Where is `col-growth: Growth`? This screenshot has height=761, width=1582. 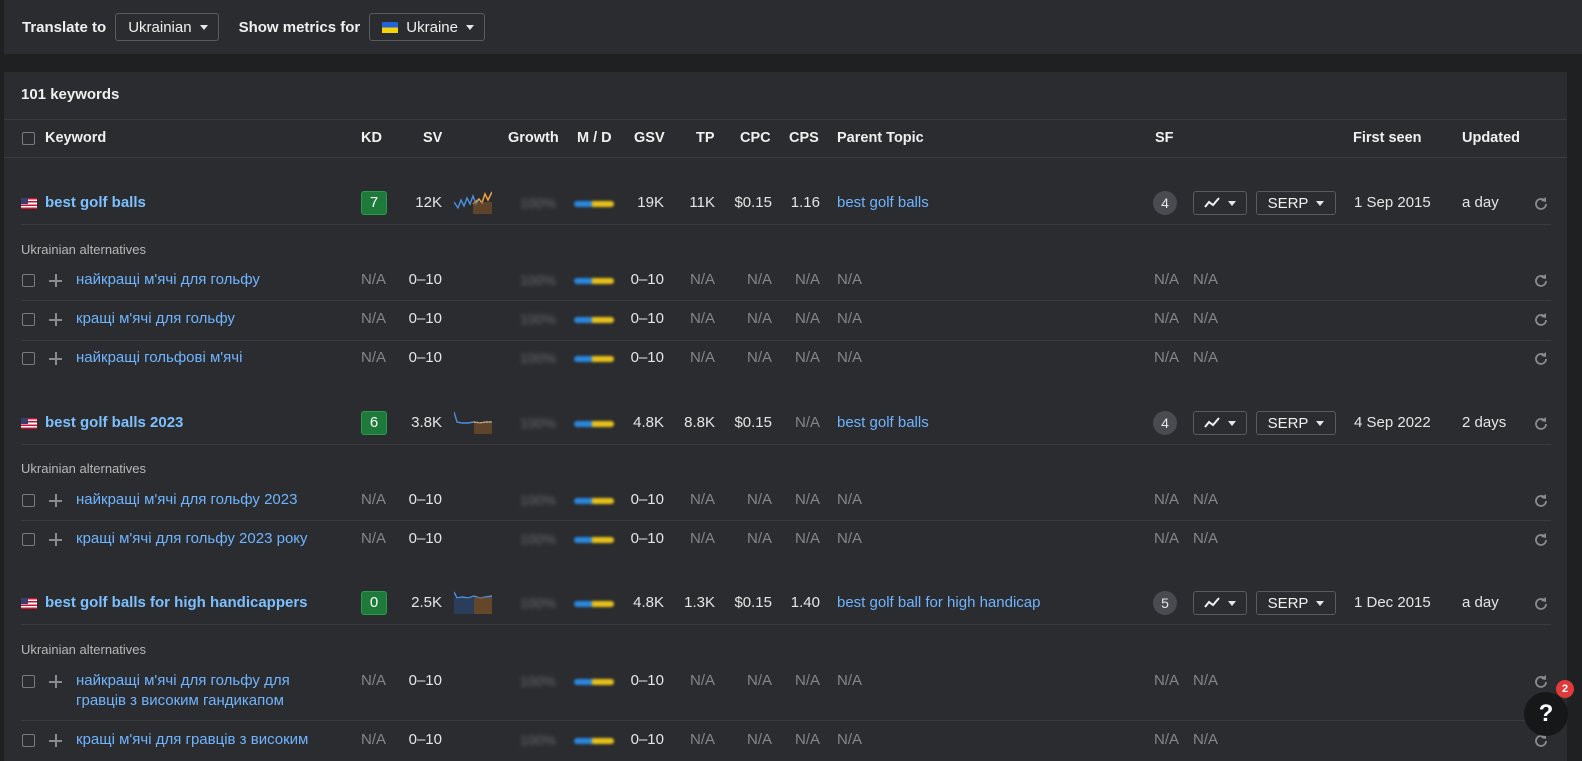 col-growth: Growth is located at coordinates (533, 138).